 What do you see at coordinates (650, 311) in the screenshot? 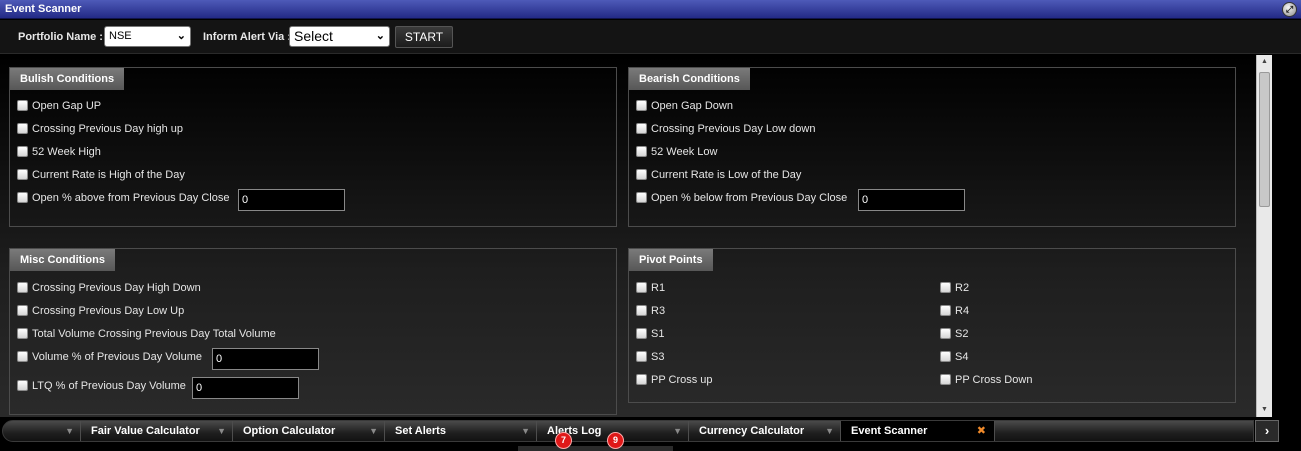
I see `pivot-r3: R3` at bounding box center [650, 311].